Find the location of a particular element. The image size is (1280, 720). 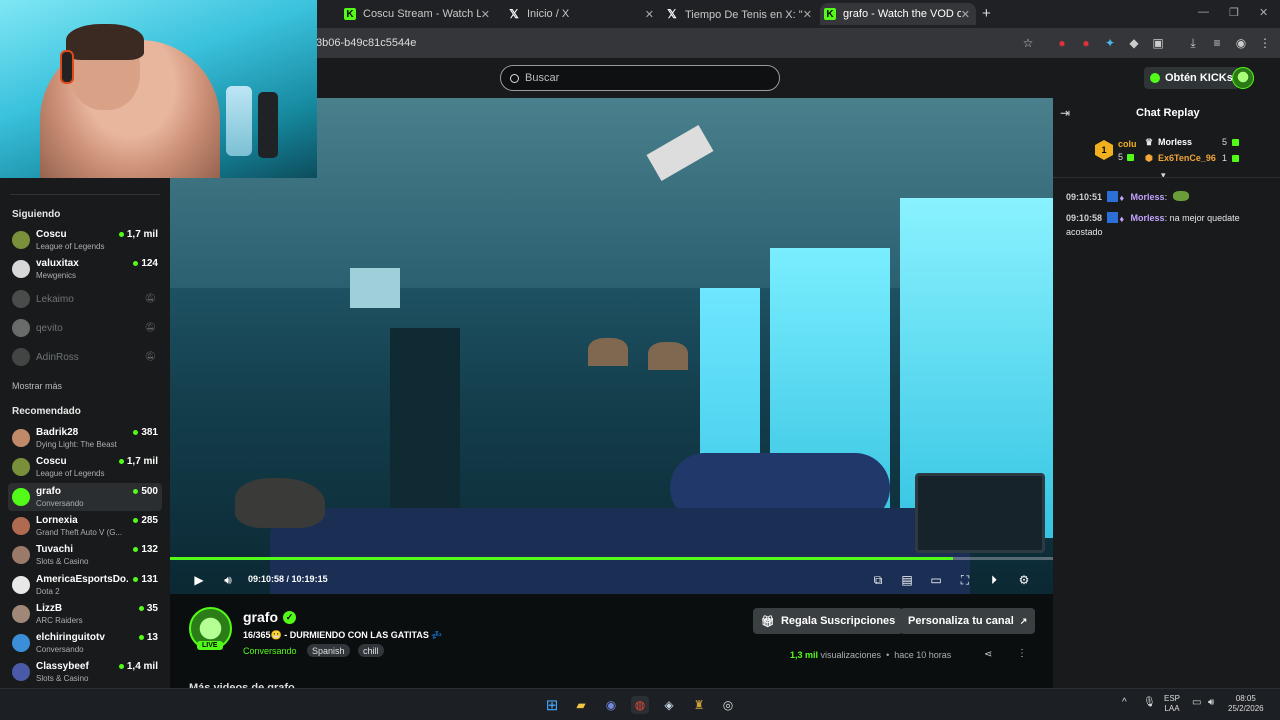

badge-icon: ⬢ is located at coordinates (1149, 158).